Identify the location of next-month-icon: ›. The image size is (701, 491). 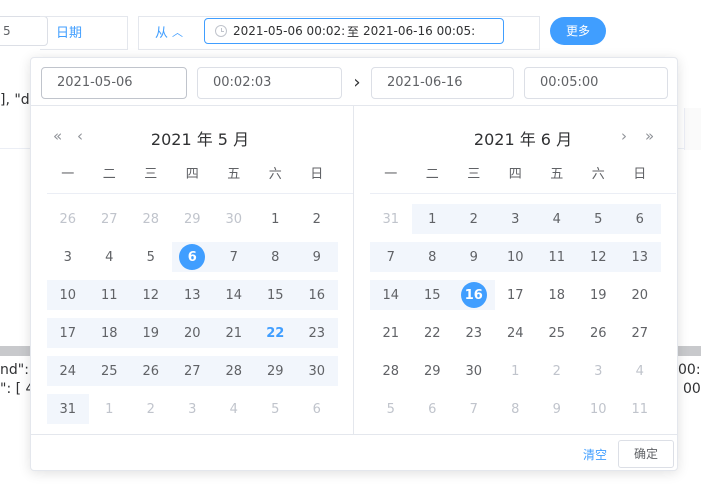
(624, 136).